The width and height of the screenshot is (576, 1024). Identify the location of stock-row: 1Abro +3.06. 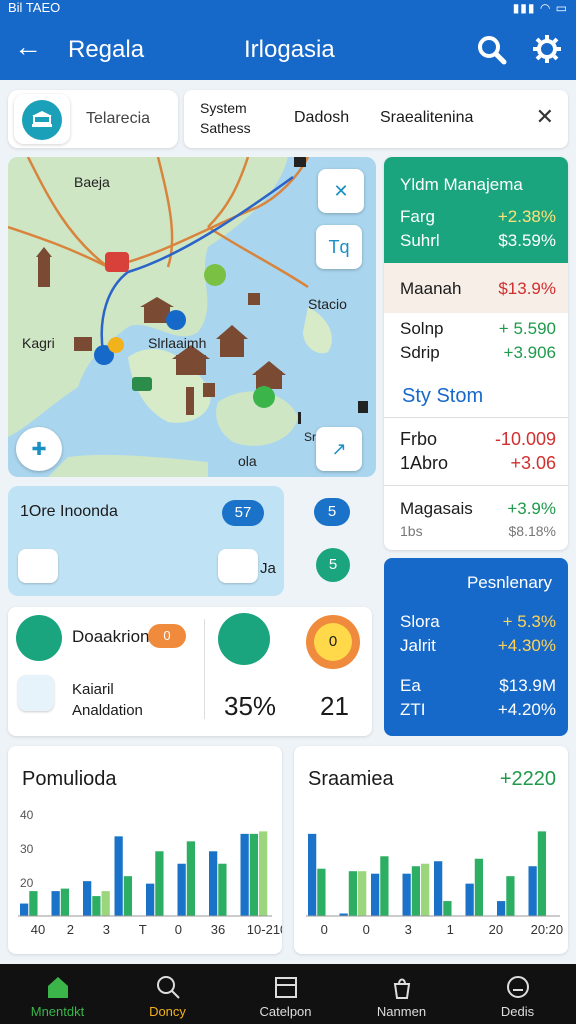
(478, 463).